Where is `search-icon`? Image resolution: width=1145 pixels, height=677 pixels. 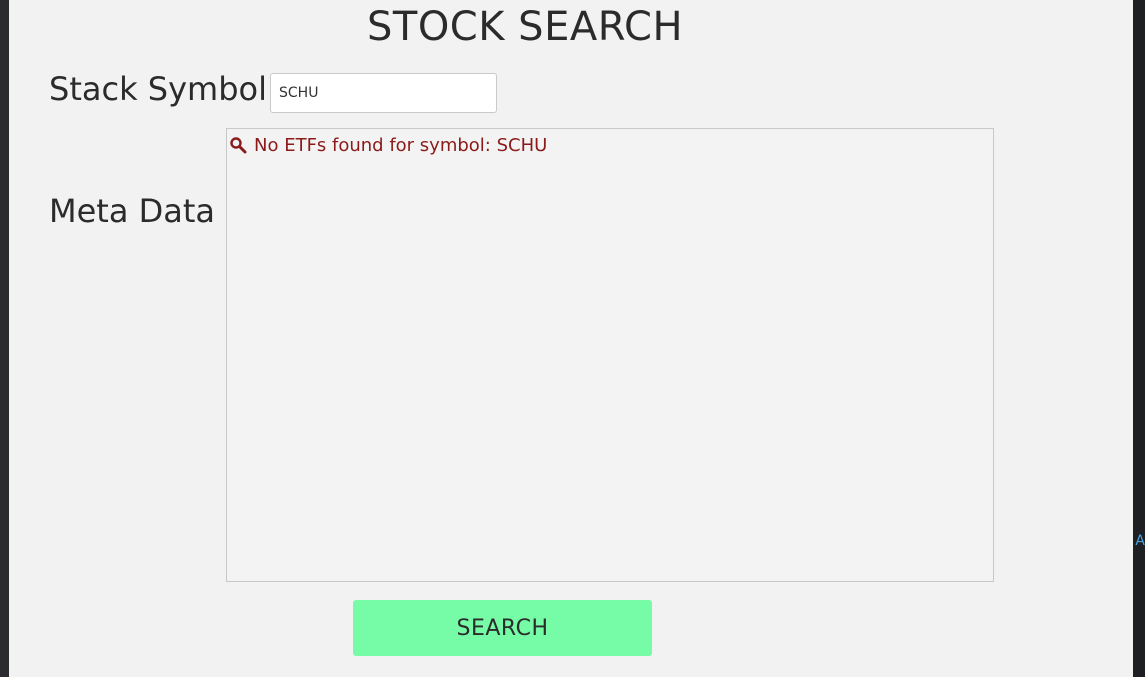 search-icon is located at coordinates (238, 144).